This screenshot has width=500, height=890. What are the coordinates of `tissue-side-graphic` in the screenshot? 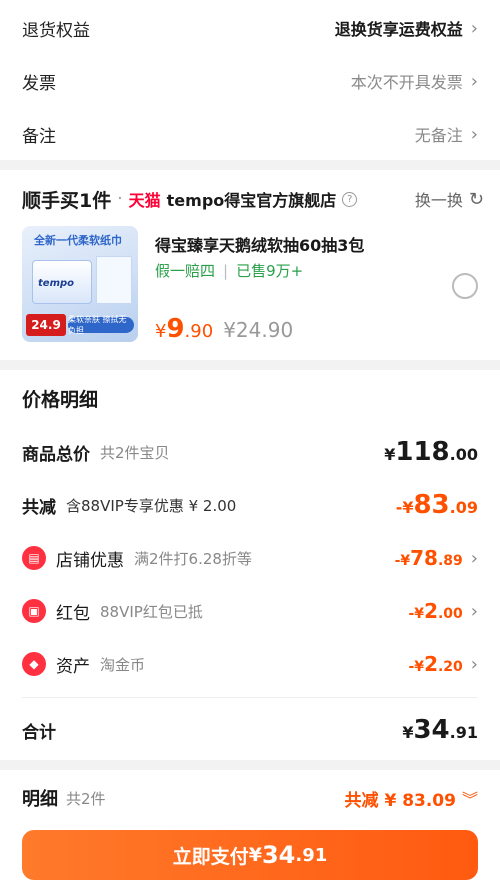 It's located at (114, 280).